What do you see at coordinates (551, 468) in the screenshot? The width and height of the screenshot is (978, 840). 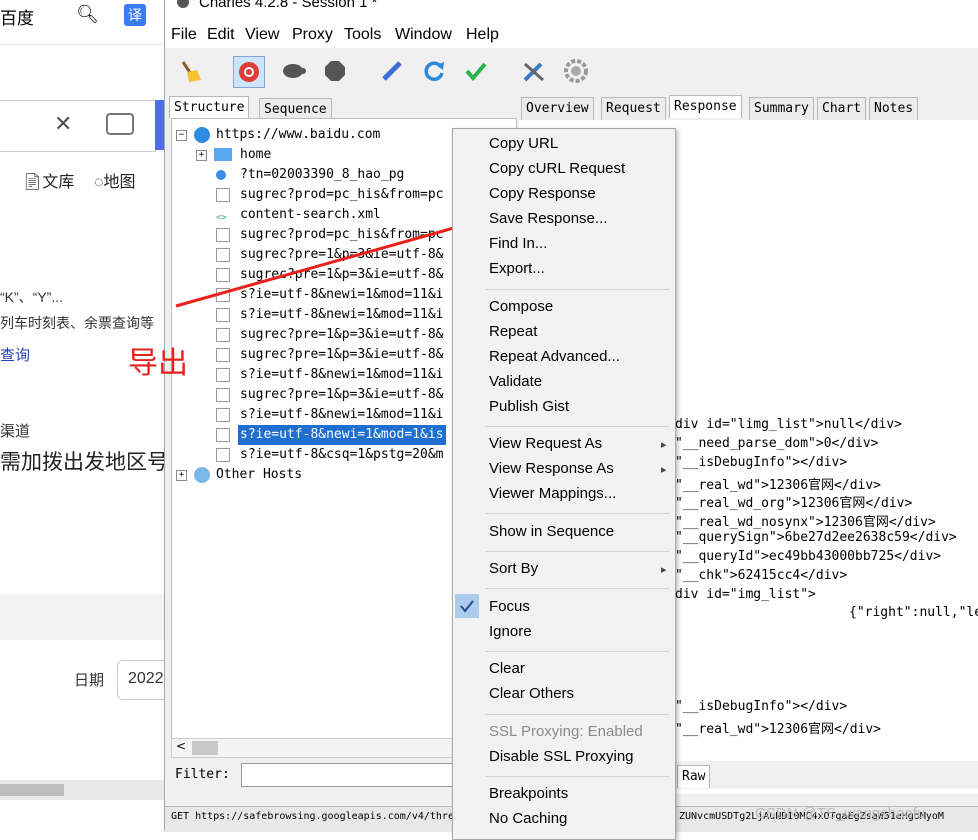 I see `menu-item-view-response-as: View Response As` at bounding box center [551, 468].